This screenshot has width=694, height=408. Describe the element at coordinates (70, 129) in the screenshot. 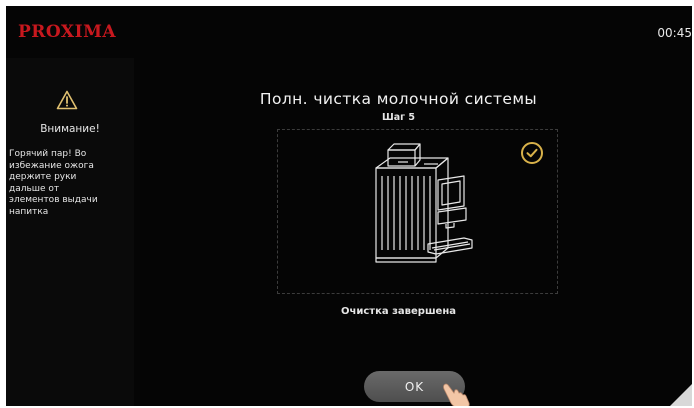

I see `warning-title: Внимание!` at that location.